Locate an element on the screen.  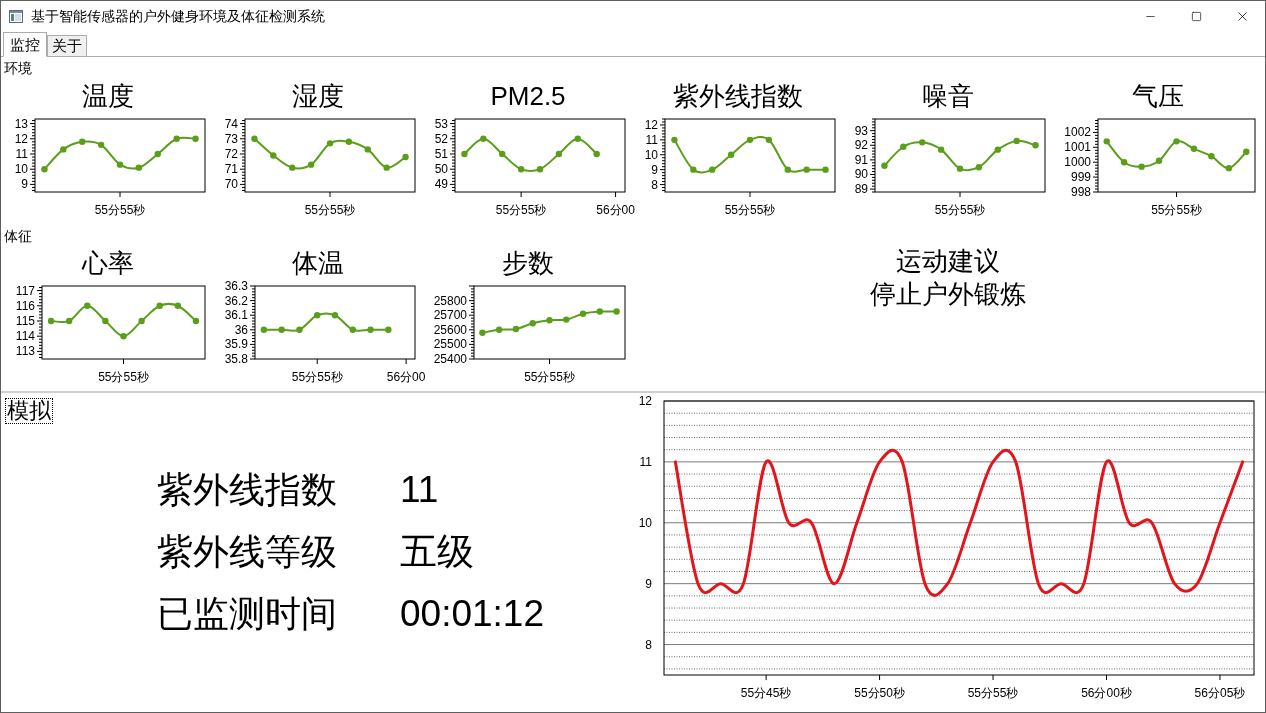
y-tick-label: 11 is located at coordinates (651, 139).